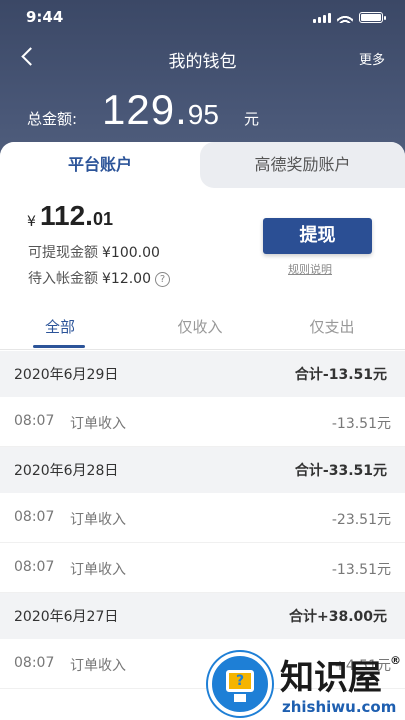 Image resolution: width=405 pixels, height=720 pixels. I want to click on balance-integer: 112., so click(66, 215).